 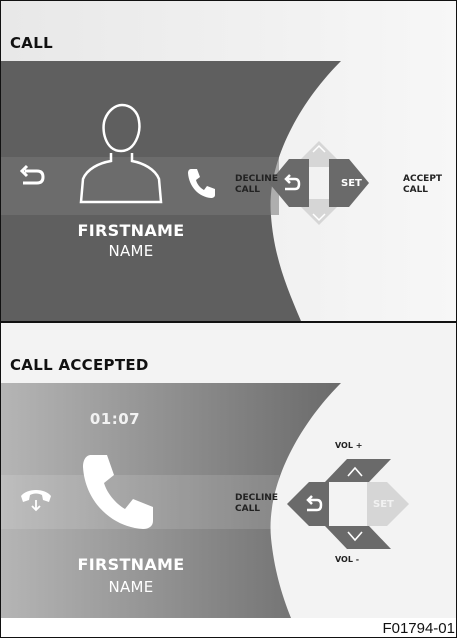 I want to click on call-timer: 01:07, so click(x=115, y=419).